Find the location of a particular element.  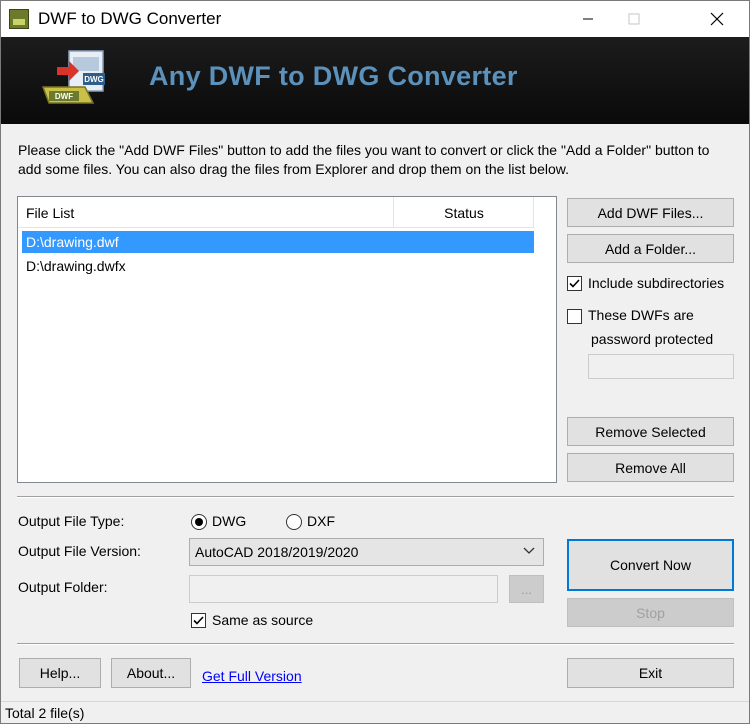

file-list-row: D:\drawing.dwfx is located at coordinates (278, 266).